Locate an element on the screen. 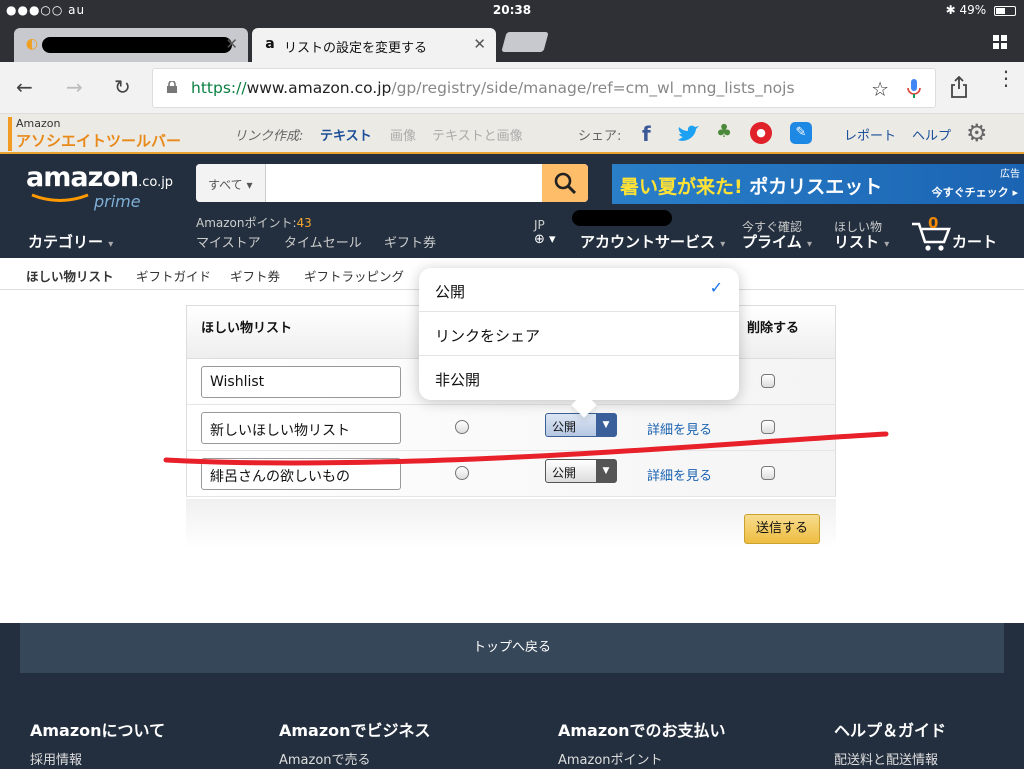  footer-link: Amazonポイント is located at coordinates (642, 758).